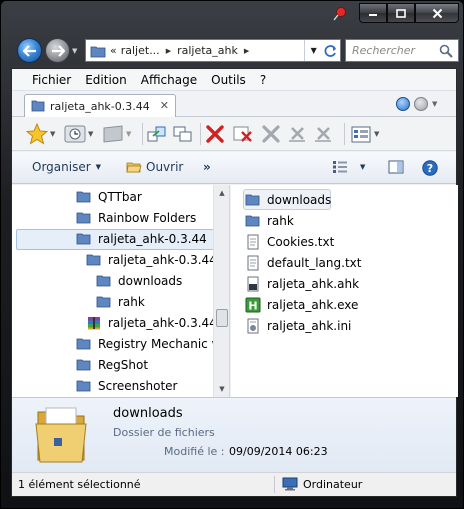 Image resolution: width=464 pixels, height=509 pixels. What do you see at coordinates (303, 263) in the screenshot?
I see `file-item: default_lang.txt` at bounding box center [303, 263].